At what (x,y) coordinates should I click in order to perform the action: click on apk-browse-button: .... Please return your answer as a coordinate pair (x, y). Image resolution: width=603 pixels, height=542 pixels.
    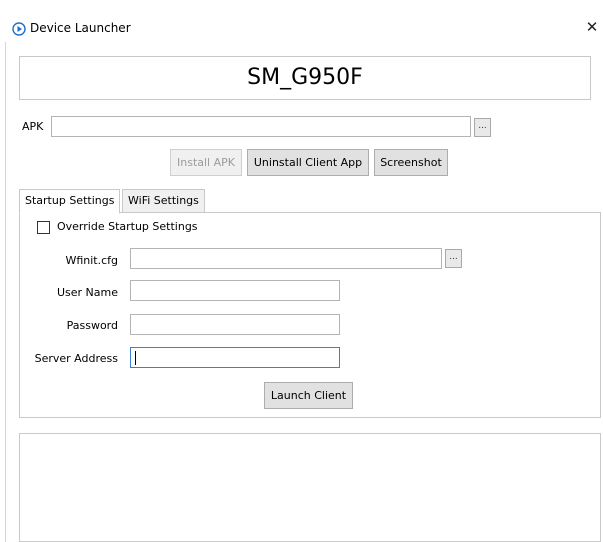
    Looking at the image, I should click on (482, 127).